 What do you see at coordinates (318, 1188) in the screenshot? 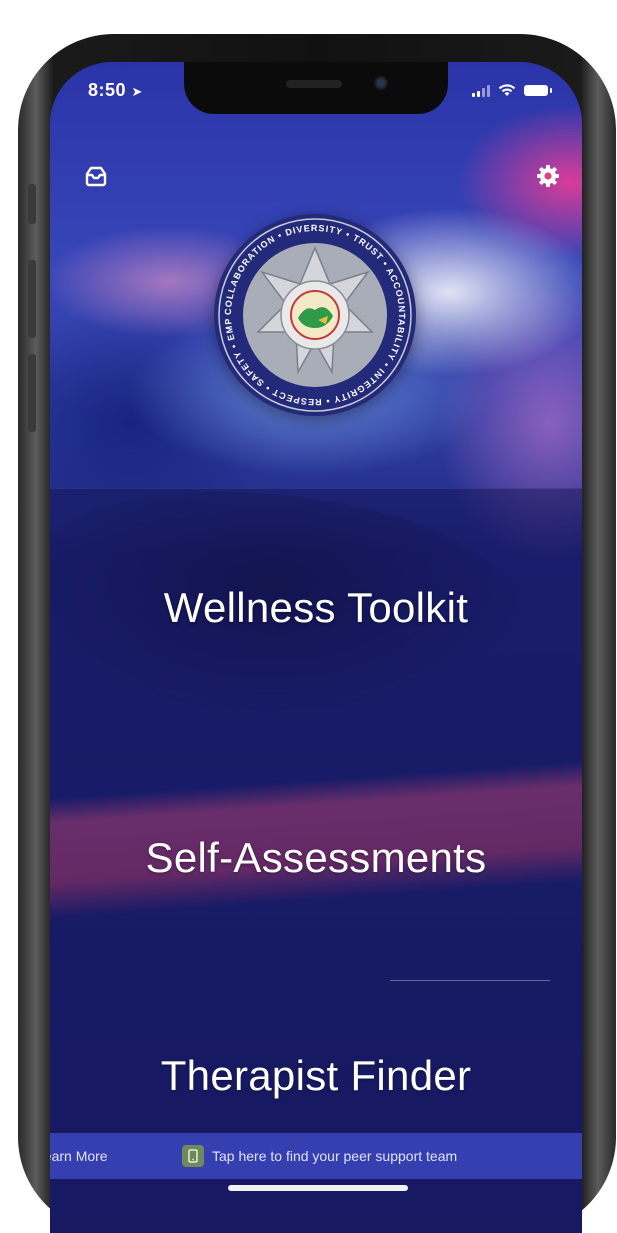
I see `home-indicator` at bounding box center [318, 1188].